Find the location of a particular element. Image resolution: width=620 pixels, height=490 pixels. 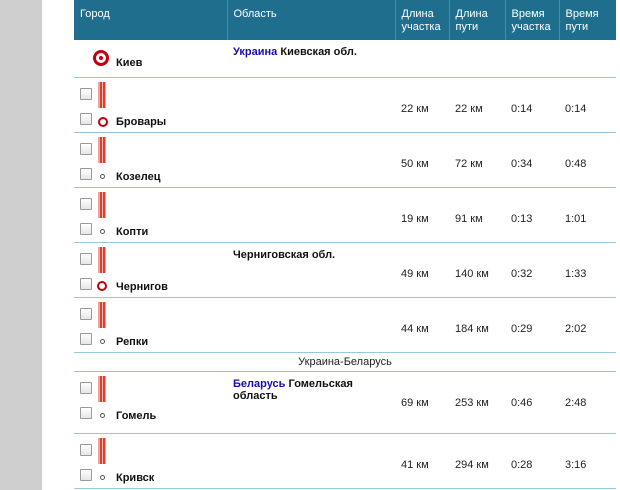

table-row: Кривск 41 км 294 км 0:28 3:16 is located at coordinates (345, 461).